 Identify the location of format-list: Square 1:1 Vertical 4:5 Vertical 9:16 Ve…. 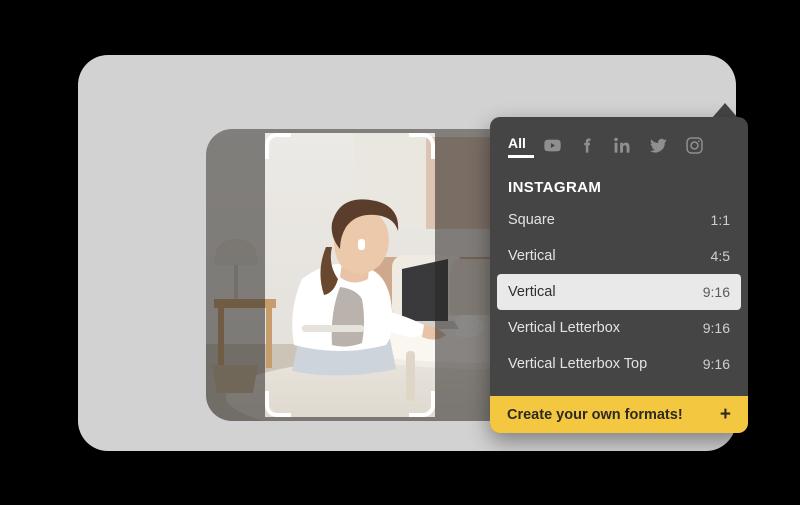
(619, 297).